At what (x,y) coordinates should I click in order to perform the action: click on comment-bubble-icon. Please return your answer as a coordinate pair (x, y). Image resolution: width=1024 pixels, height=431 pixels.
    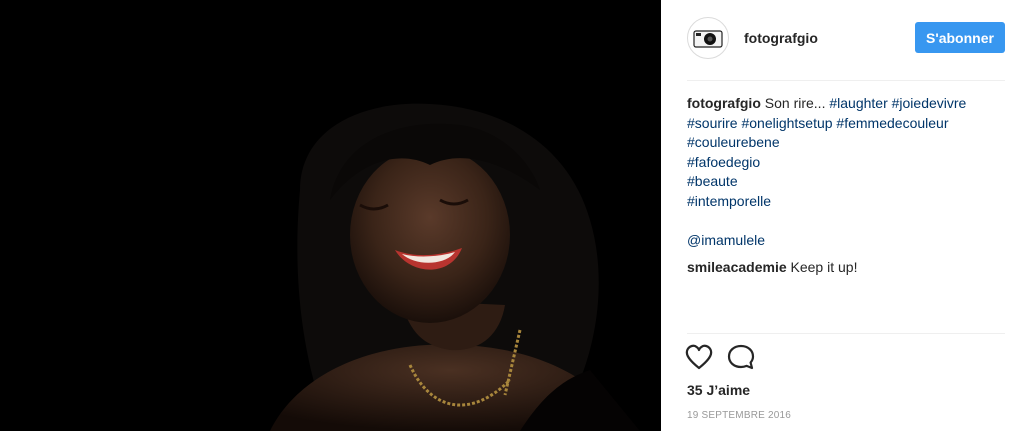
    Looking at the image, I should click on (741, 357).